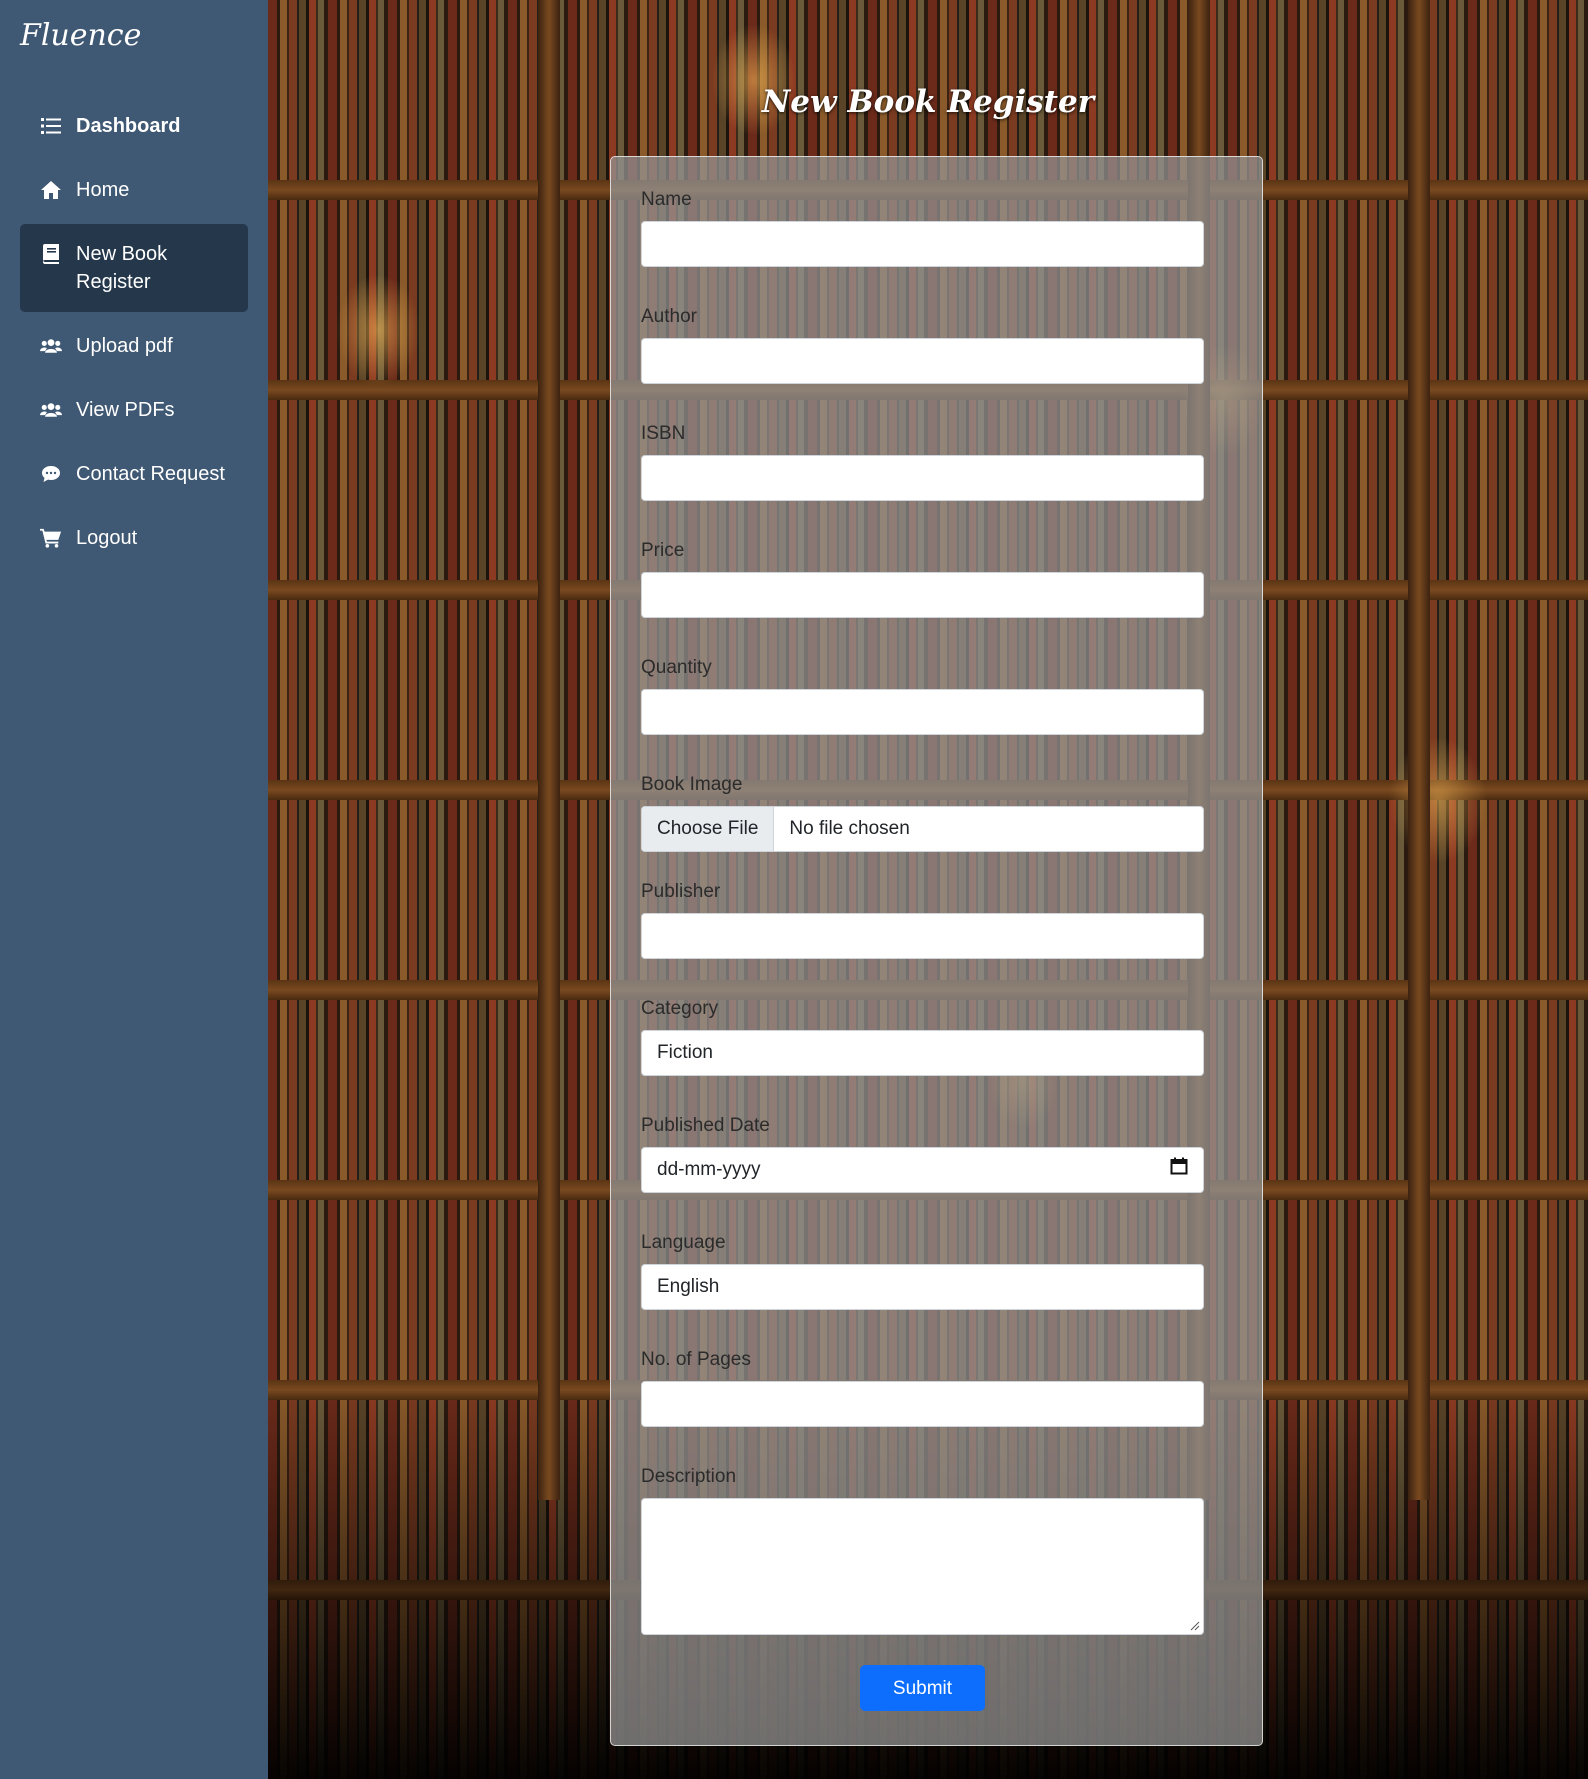  Describe the element at coordinates (669, 316) in the screenshot. I see `author-label: Author` at that location.